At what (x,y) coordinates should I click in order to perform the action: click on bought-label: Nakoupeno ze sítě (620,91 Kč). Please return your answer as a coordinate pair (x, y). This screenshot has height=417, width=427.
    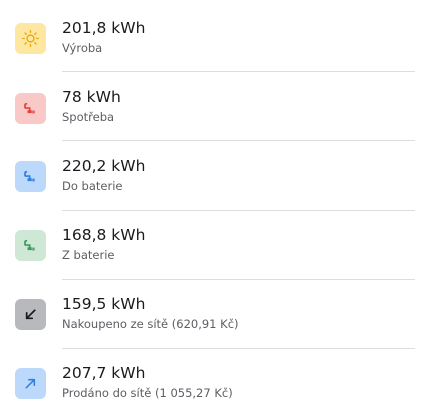
    Looking at the image, I should click on (150, 324).